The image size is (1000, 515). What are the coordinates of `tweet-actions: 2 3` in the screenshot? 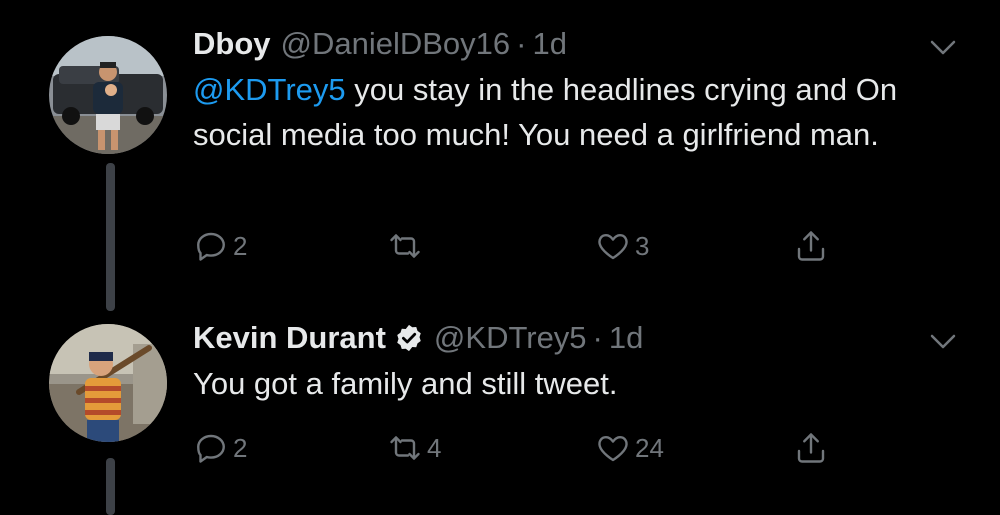 It's located at (523, 248).